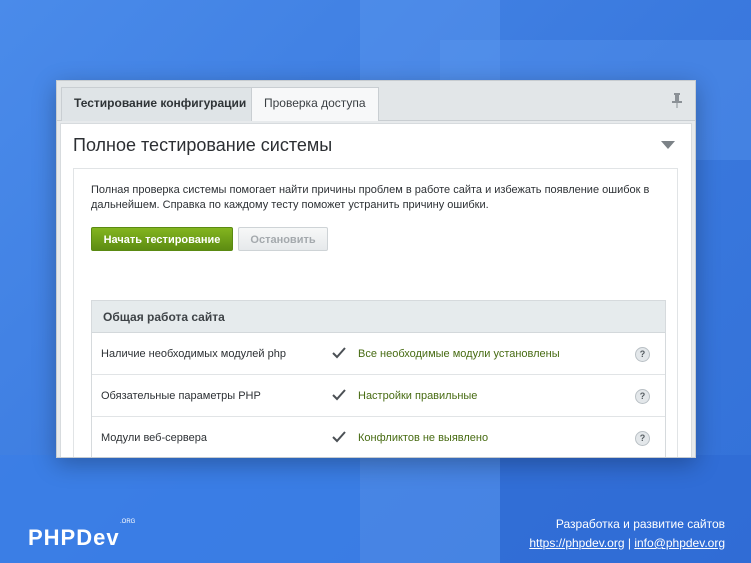 The width and height of the screenshot is (751, 563). I want to click on email-link: info@phpdev.org, so click(679, 543).